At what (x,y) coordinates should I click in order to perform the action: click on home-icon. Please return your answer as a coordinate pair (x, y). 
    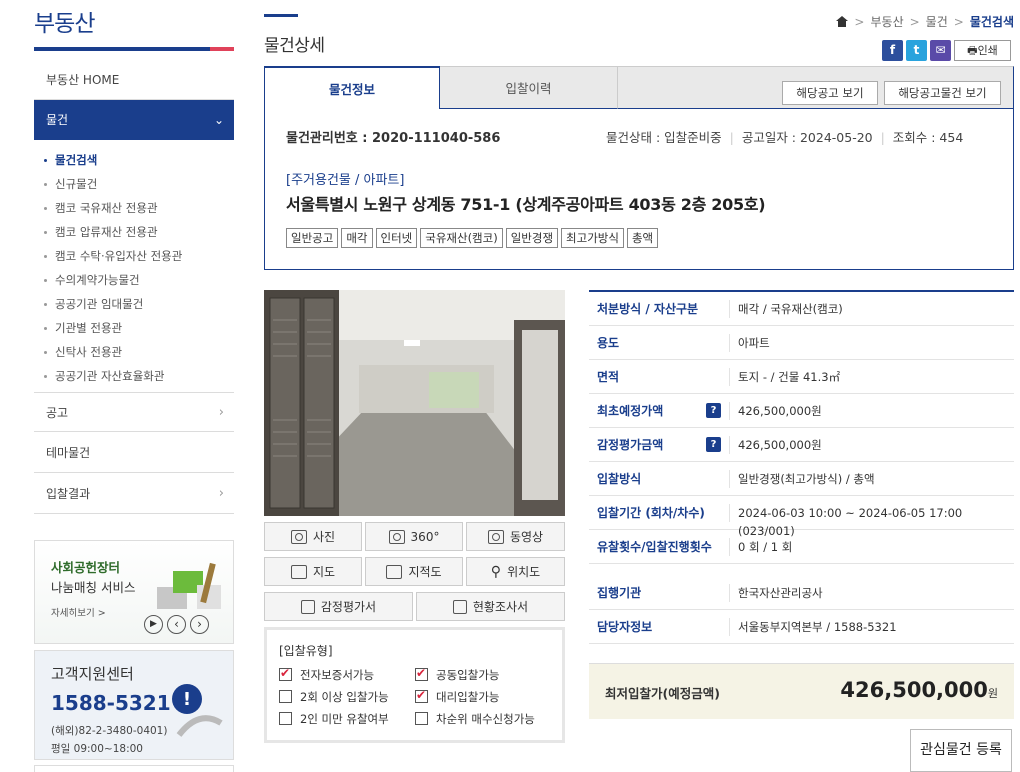
    Looking at the image, I should click on (842, 21).